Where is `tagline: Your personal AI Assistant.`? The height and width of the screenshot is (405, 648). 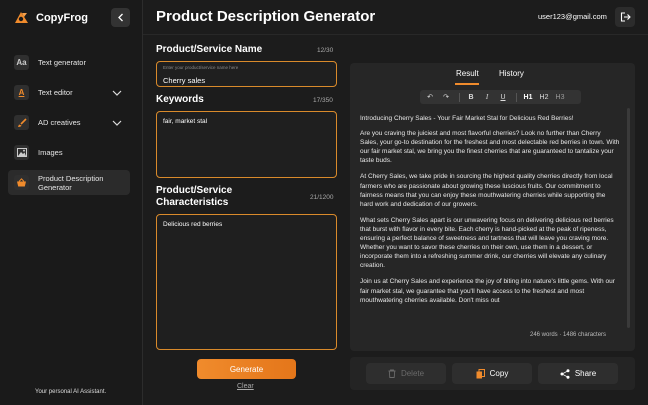
tagline: Your personal AI Assistant. is located at coordinates (71, 392).